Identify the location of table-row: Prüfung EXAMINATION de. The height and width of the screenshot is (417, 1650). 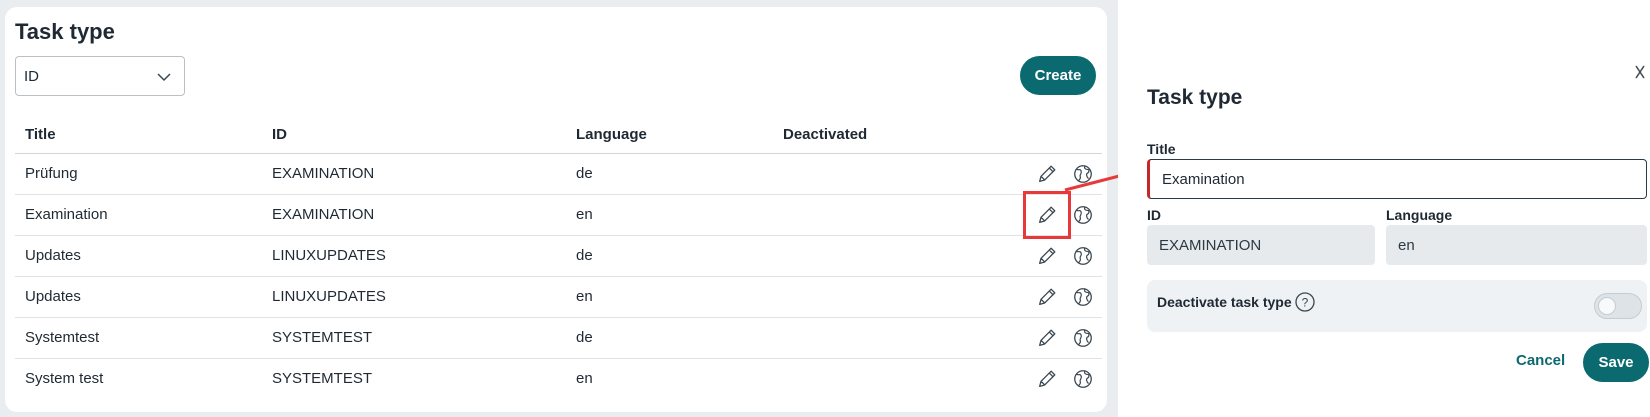
(558, 174).